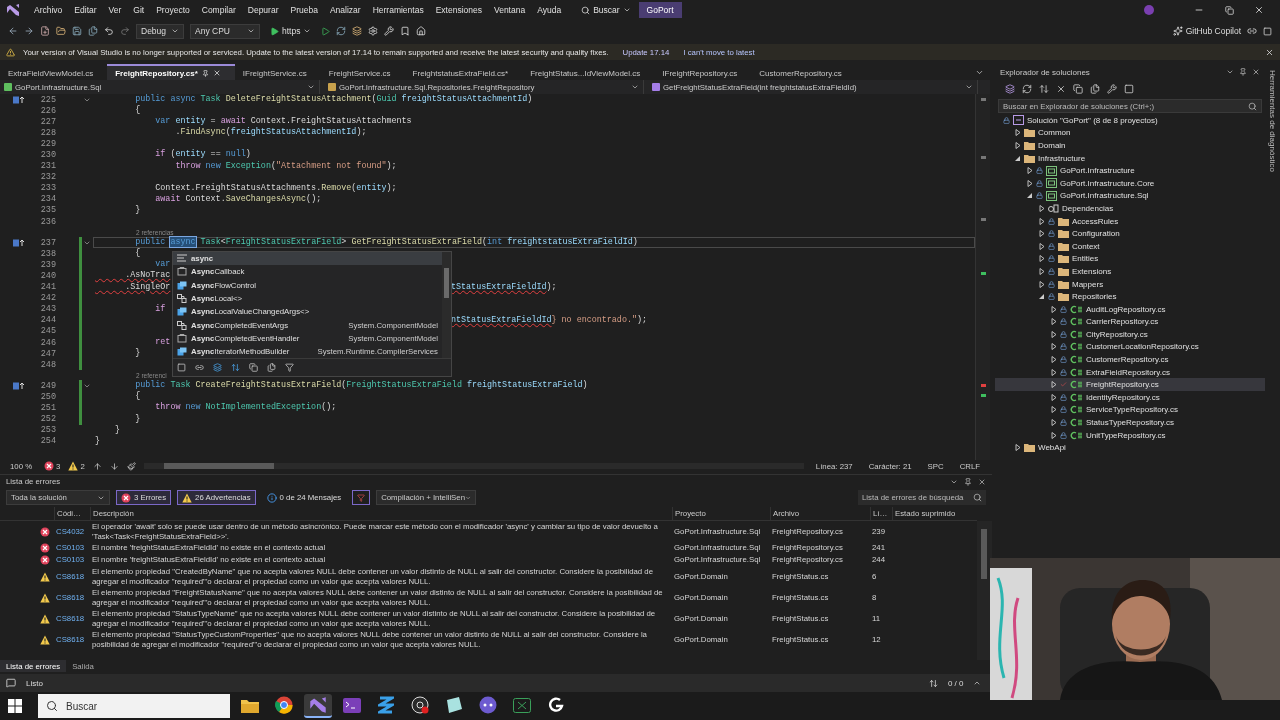 The image size is (1280, 720). I want to click on line-number: 237, so click(47, 242).